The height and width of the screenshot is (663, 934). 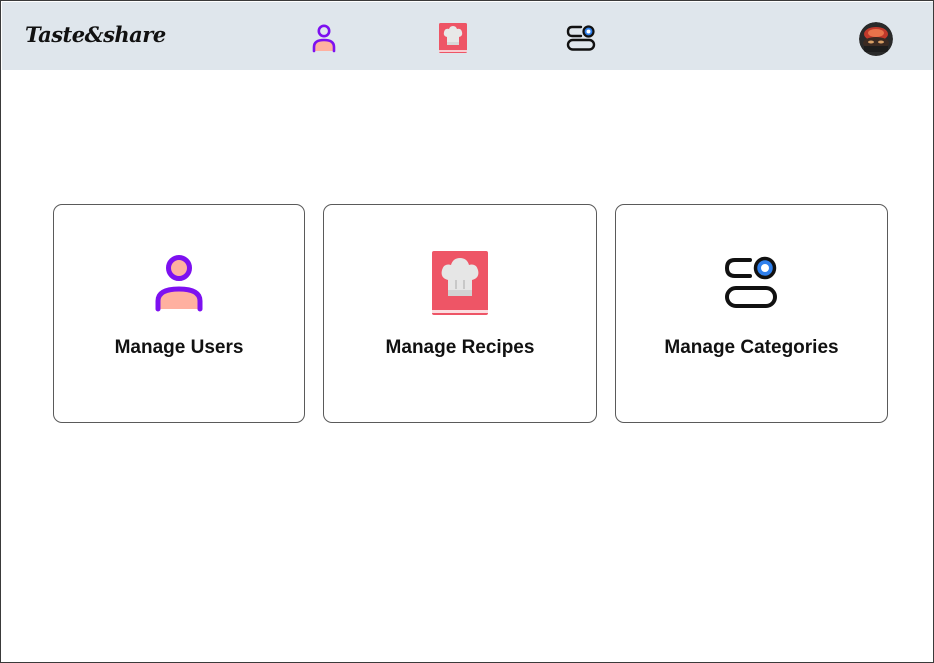 I want to click on top-navbar: Taste&share, so click(x=467, y=36).